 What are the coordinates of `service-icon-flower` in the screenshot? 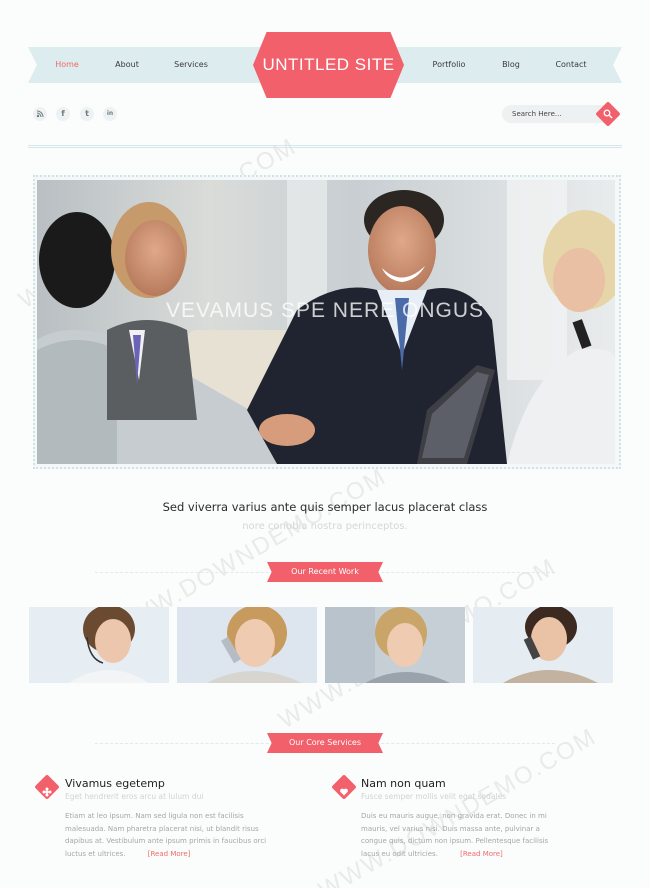 It's located at (47, 787).